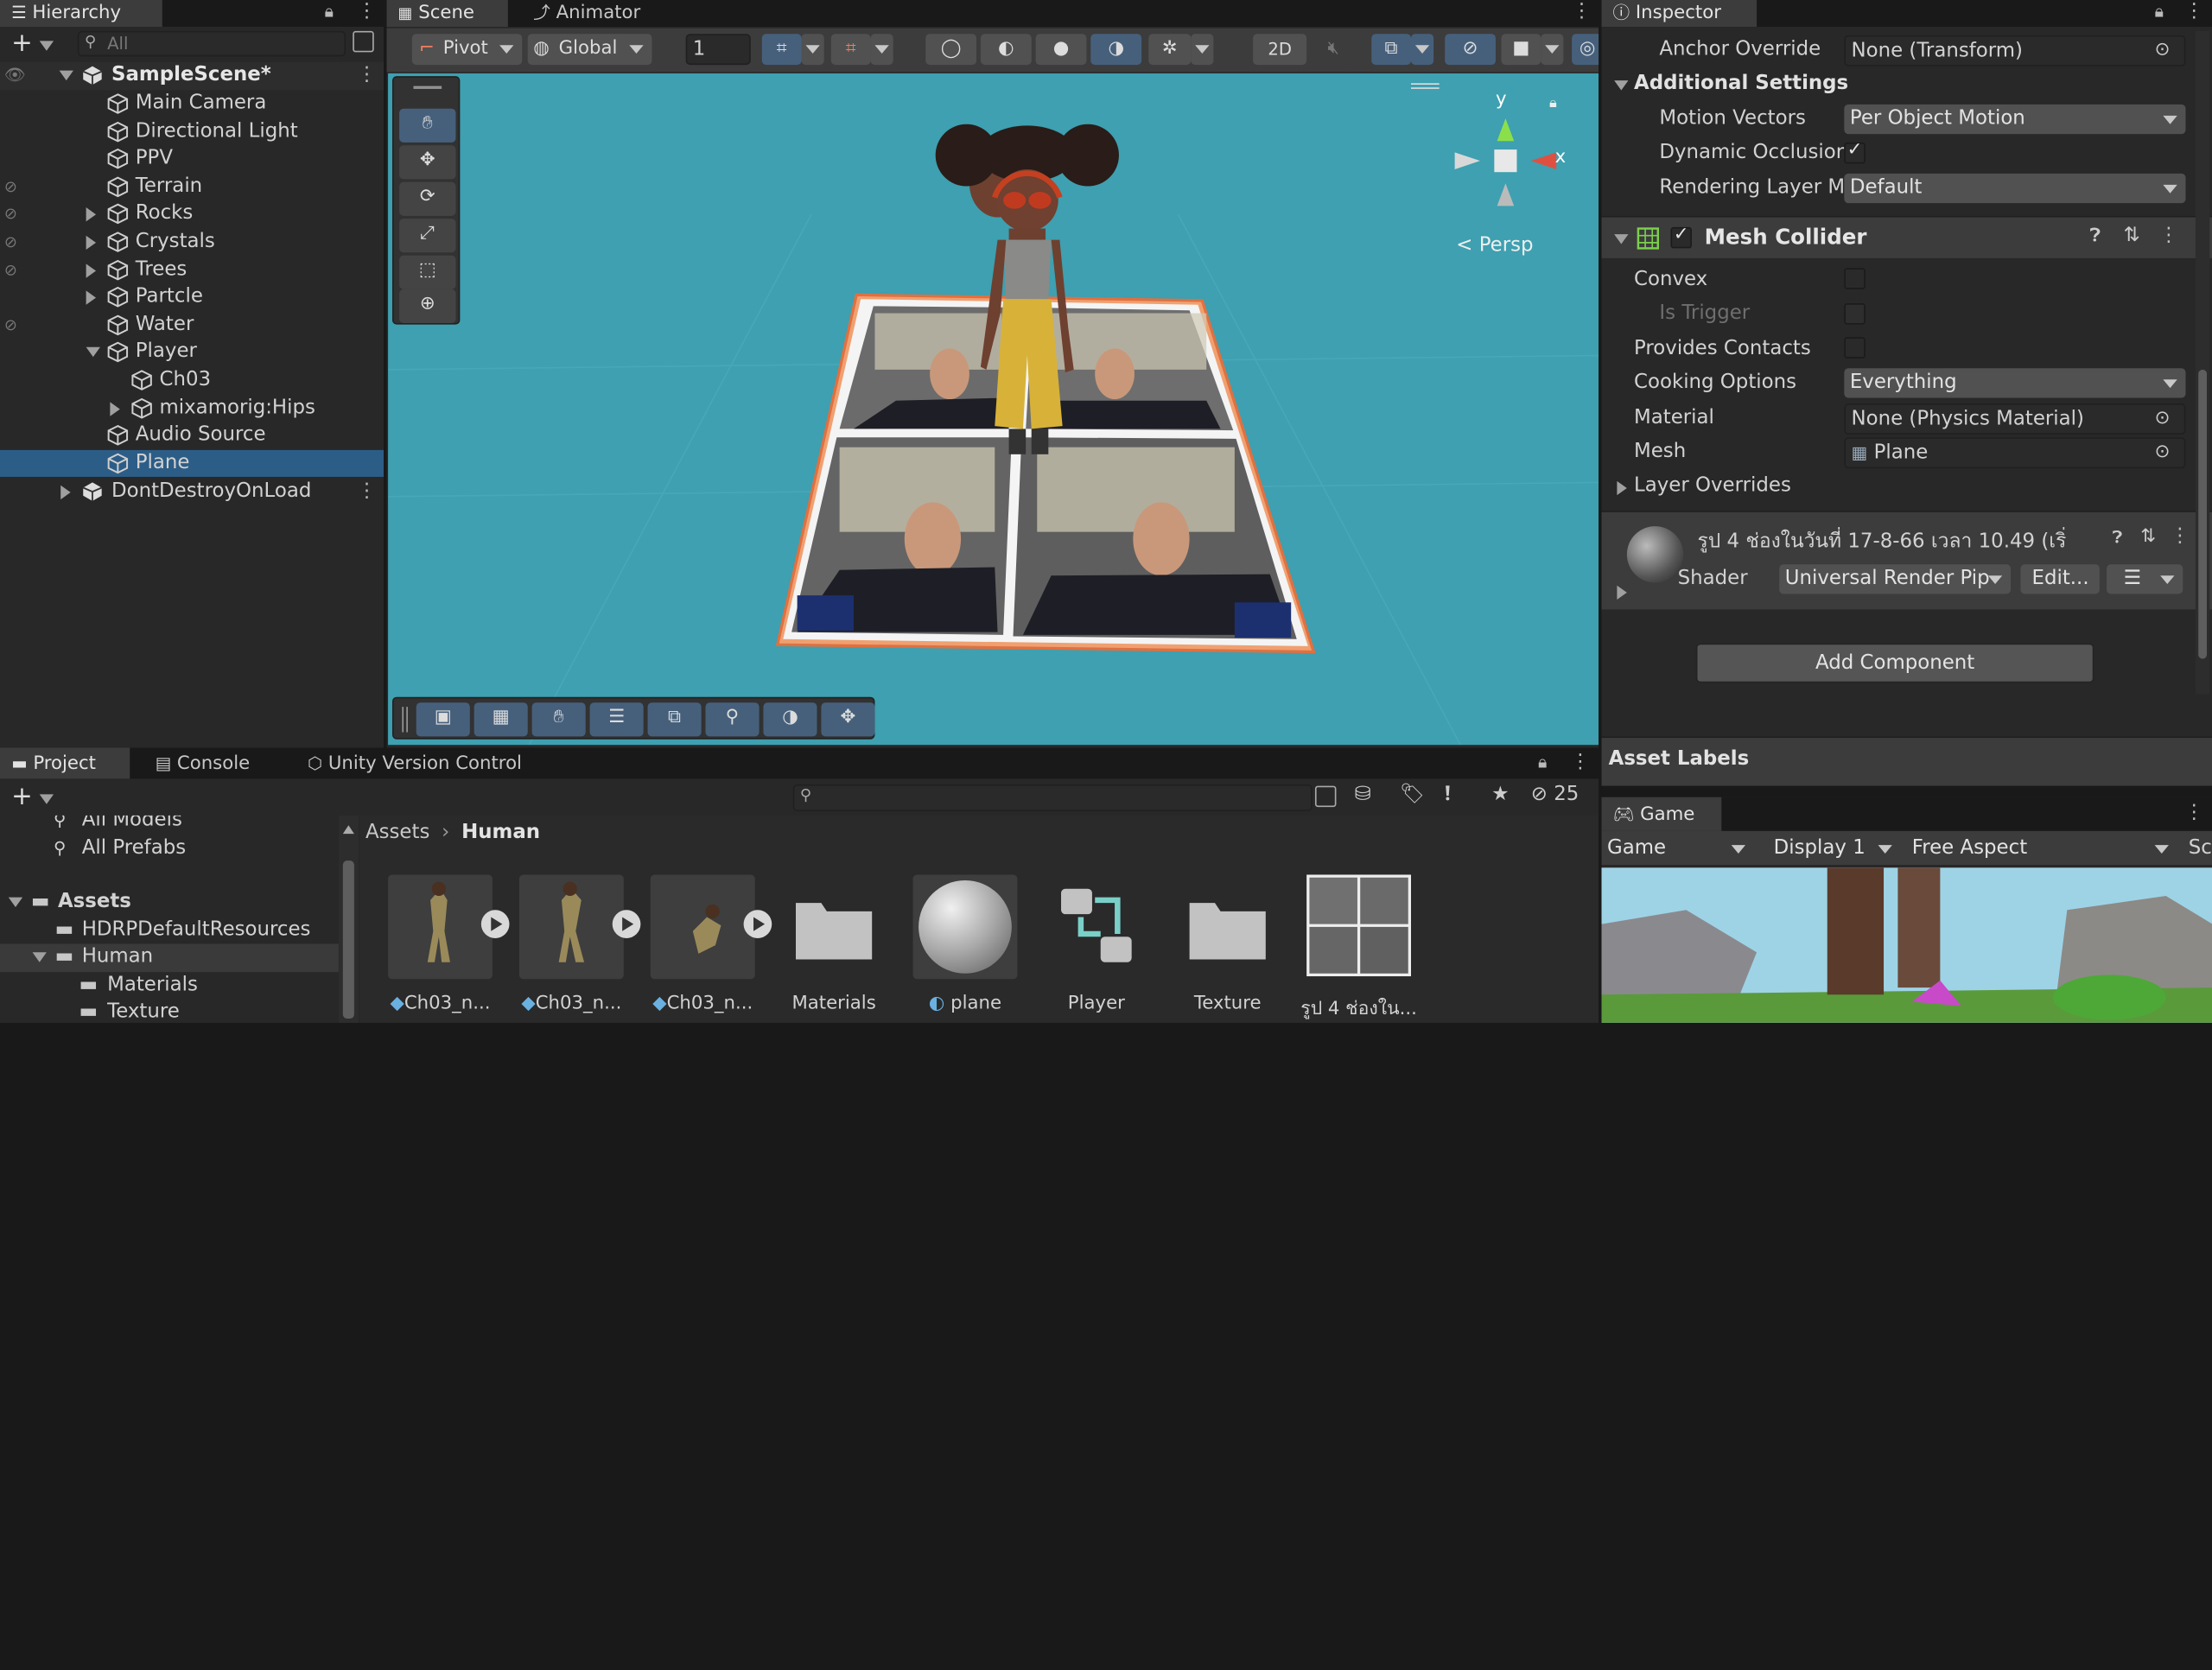 The height and width of the screenshot is (1670, 2212). Describe the element at coordinates (587, 13) in the screenshot. I see `tab-animator: ⤴ Animator` at that location.